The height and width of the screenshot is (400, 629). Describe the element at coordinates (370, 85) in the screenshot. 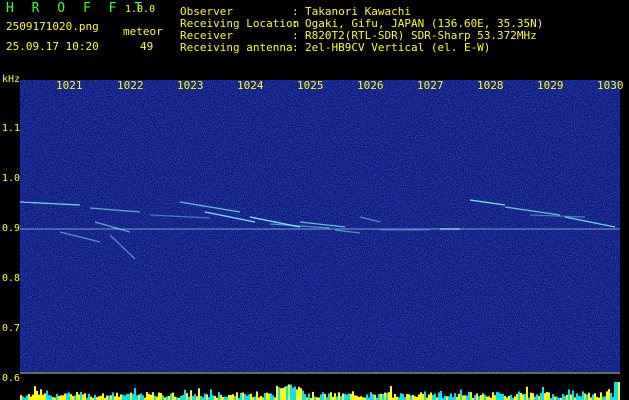

I see `x-tick-1026: 1026` at that location.